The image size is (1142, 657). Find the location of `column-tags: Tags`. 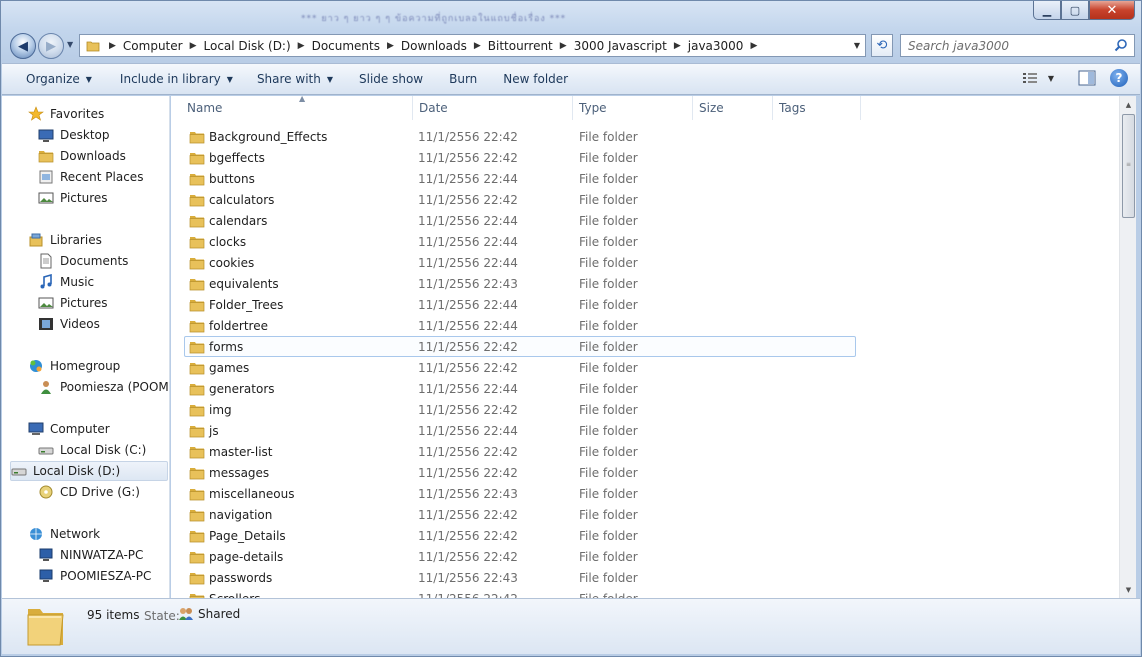

column-tags: Tags is located at coordinates (817, 108).